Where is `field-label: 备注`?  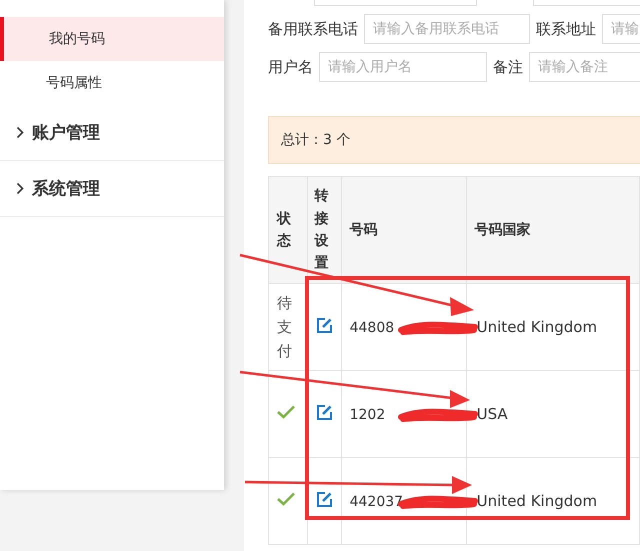 field-label: 备注 is located at coordinates (508, 67).